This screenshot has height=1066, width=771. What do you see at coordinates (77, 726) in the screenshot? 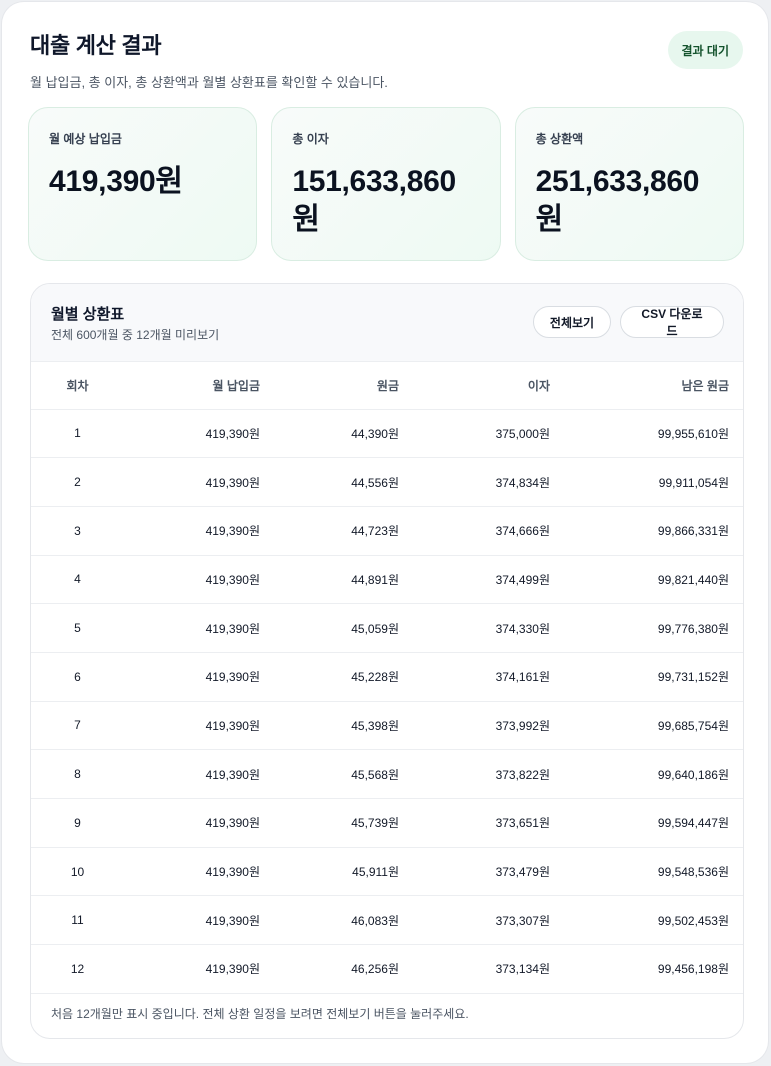
I see `cell-installment: 7` at bounding box center [77, 726].